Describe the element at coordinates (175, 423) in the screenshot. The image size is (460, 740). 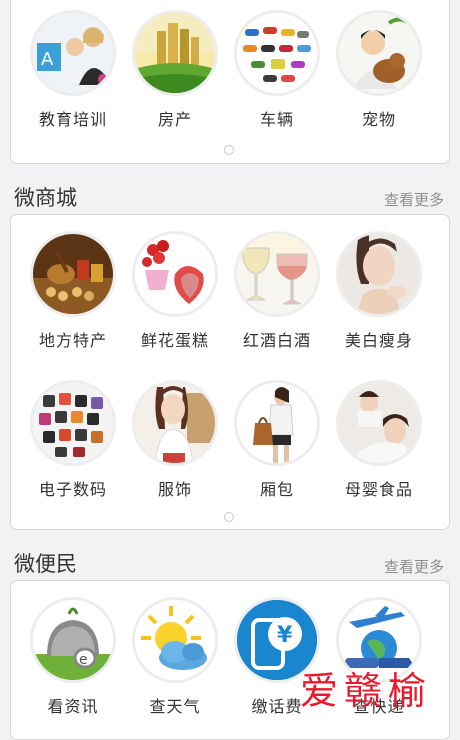
I see `clothing-photo` at that location.